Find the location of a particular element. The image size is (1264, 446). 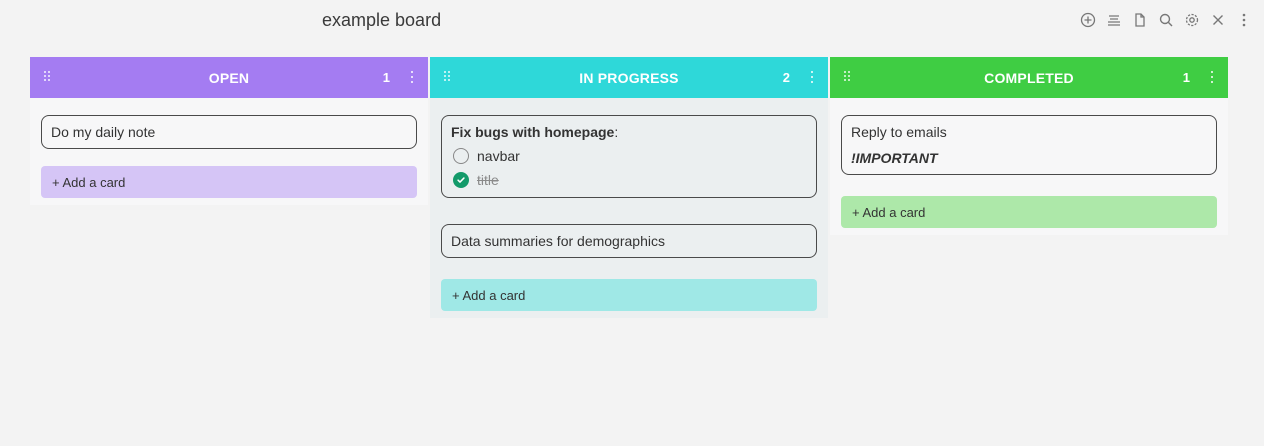

lane-open: OPEN 1 Do my daily note + Add a card is located at coordinates (229, 131).